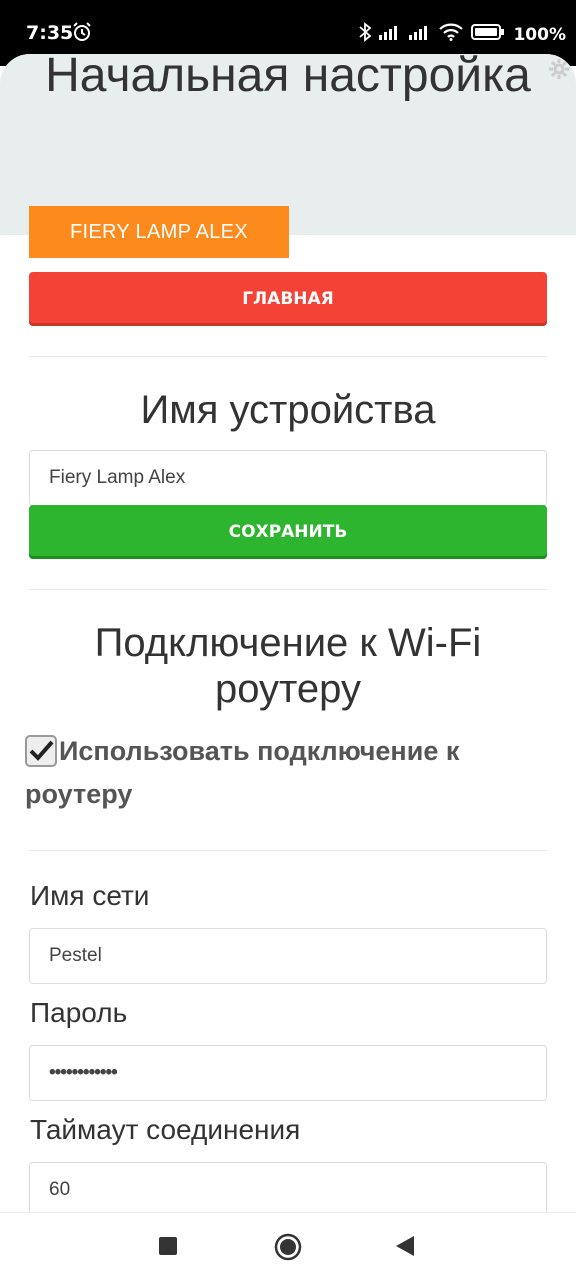 Image resolution: width=576 pixels, height=1280 pixels. What do you see at coordinates (50, 33) in the screenshot?
I see `status-time: 7:35` at bounding box center [50, 33].